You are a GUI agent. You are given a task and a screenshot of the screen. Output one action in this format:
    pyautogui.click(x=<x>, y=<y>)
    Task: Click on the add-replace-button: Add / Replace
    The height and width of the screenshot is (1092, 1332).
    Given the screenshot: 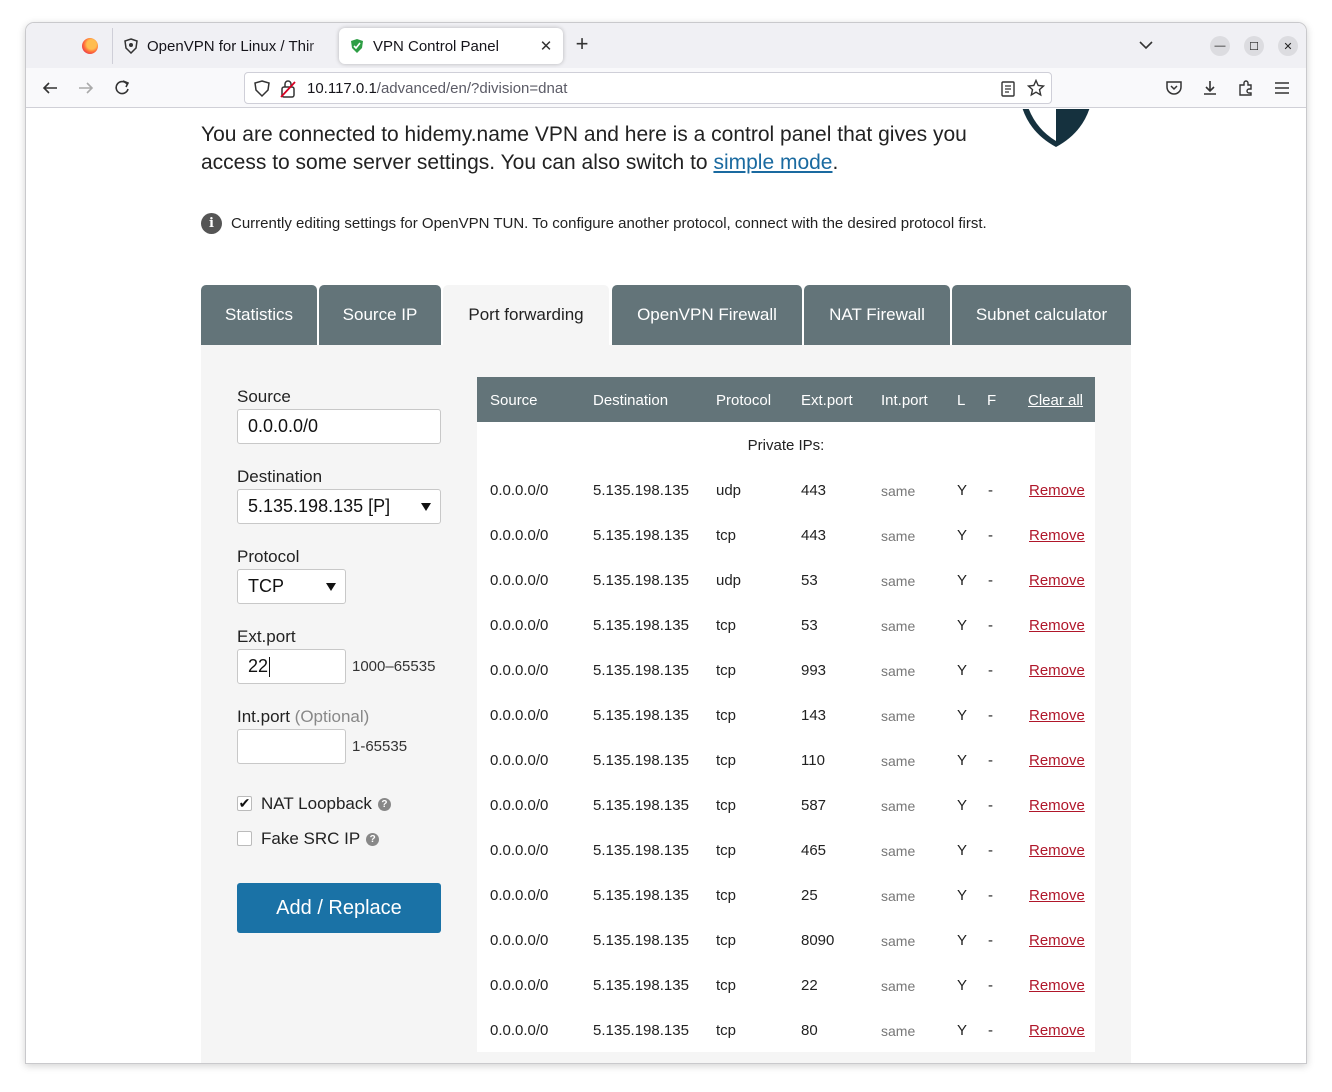 What is the action you would take?
    pyautogui.click(x=339, y=908)
    